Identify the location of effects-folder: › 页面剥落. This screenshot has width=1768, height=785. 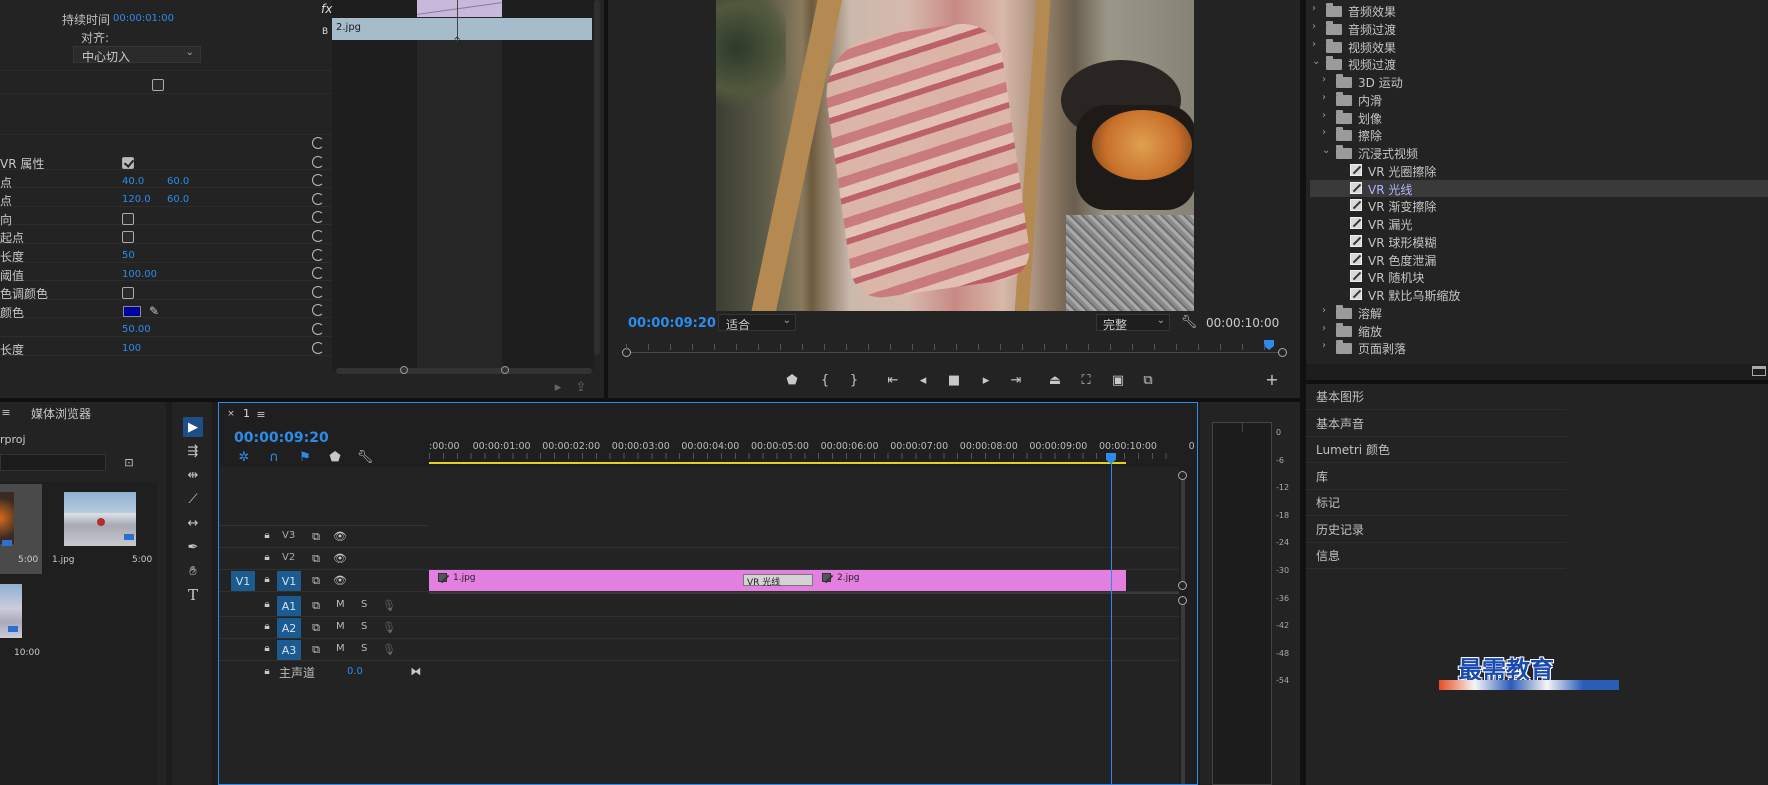
(1539, 347).